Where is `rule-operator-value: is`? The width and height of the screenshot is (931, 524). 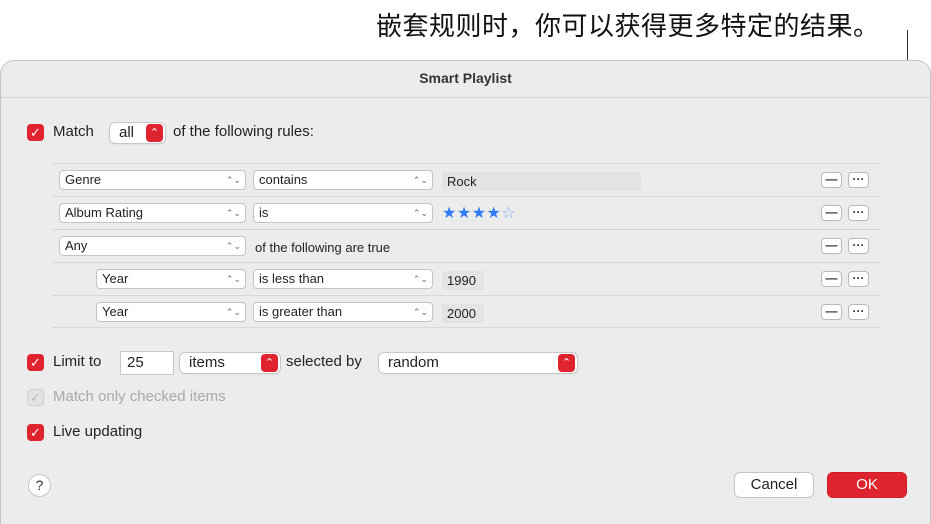
rule-operator-value: is is located at coordinates (264, 212).